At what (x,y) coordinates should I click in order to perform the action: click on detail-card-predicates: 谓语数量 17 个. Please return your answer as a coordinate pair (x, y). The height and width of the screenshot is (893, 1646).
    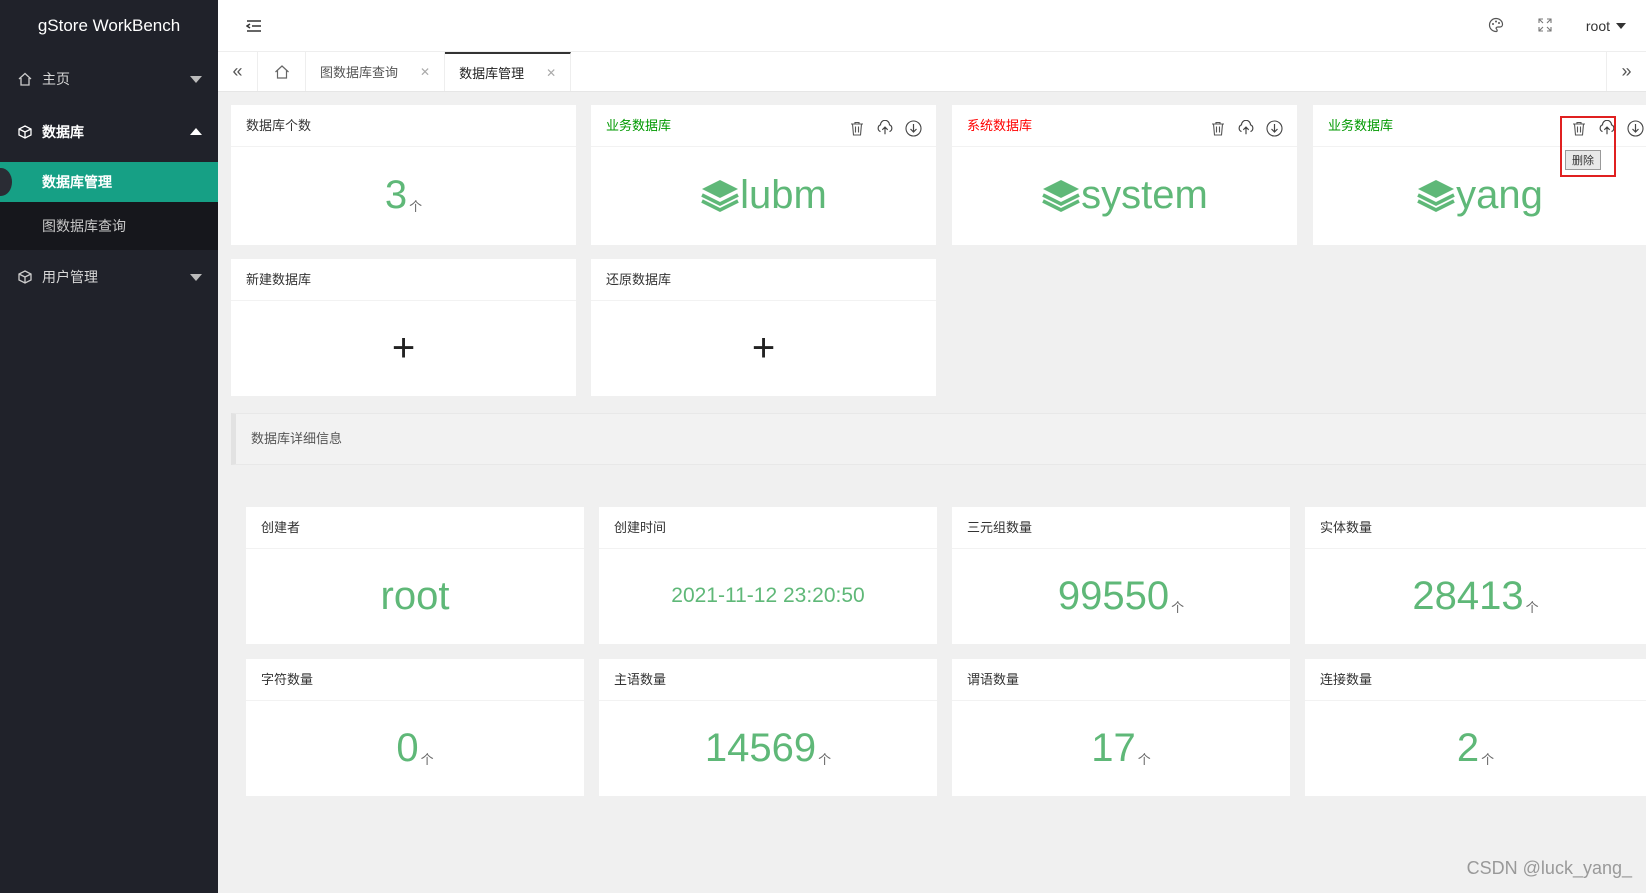
    Looking at the image, I should click on (1121, 727).